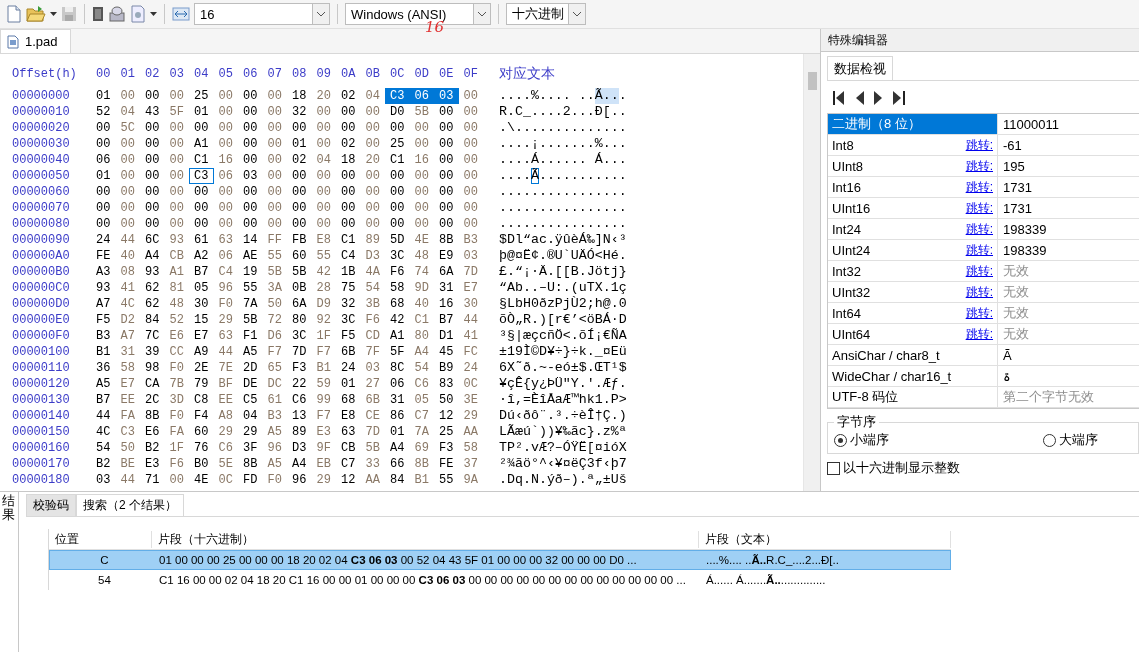 This screenshot has width=1139, height=652. What do you see at coordinates (287, 240) in the screenshot?
I see `hex-bytes: 24 44 6C 93 61 63 14 FF FB E8 C1 89 5D 4E 8B B3` at bounding box center [287, 240].